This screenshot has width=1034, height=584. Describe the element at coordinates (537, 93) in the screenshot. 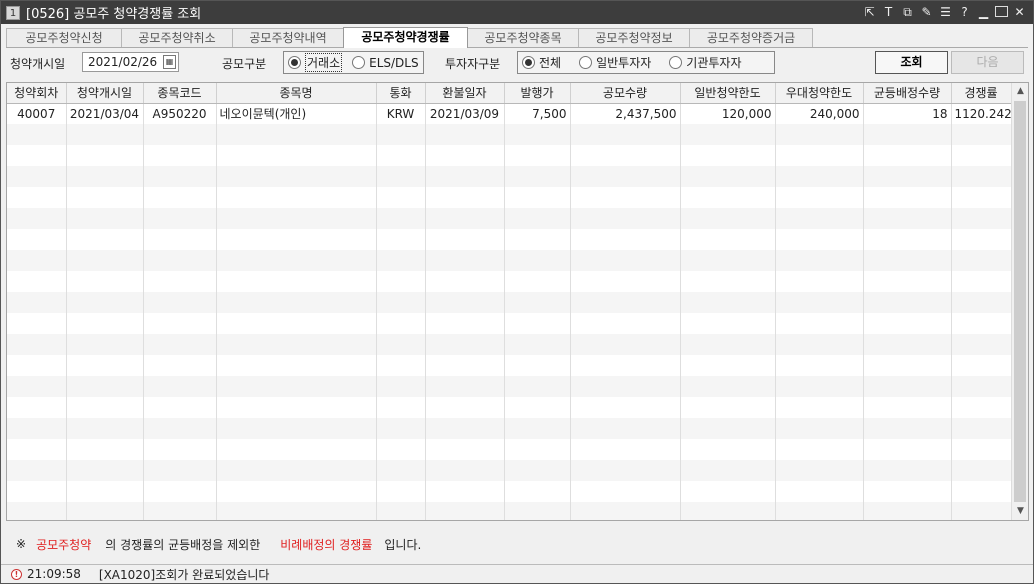

I see `column-header: 발행가` at that location.